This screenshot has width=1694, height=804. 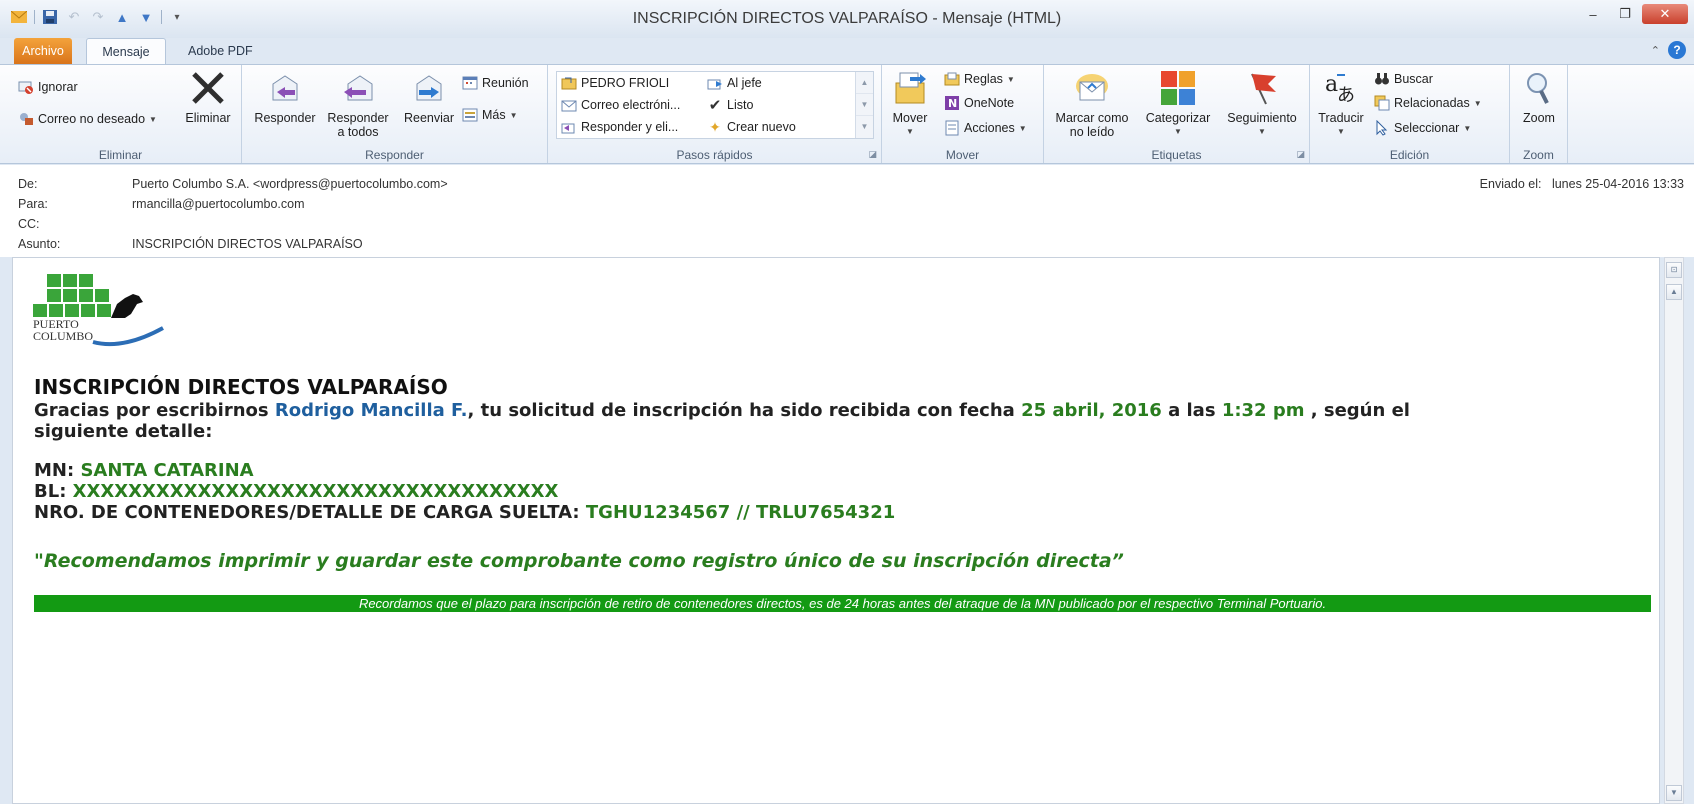 What do you see at coordinates (1346, 95) in the screenshot?
I see `svg-text: あ` at bounding box center [1346, 95].